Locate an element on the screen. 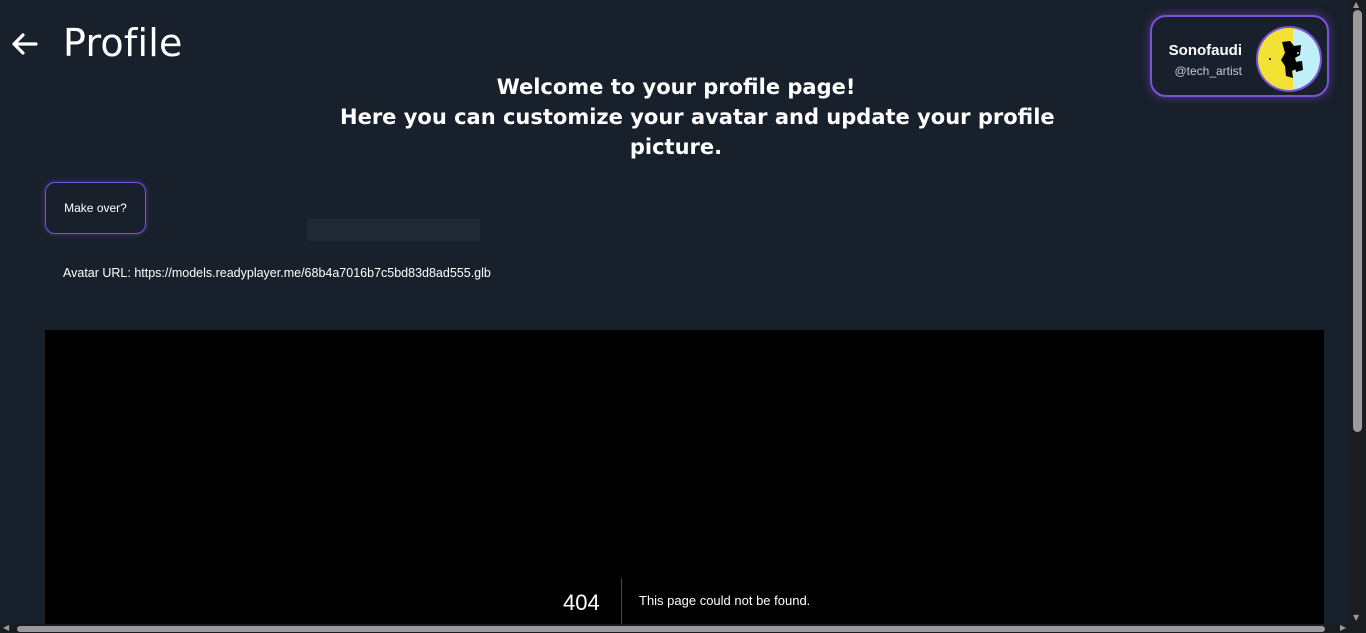 This screenshot has width=1366, height=633. error-divider is located at coordinates (621, 601).